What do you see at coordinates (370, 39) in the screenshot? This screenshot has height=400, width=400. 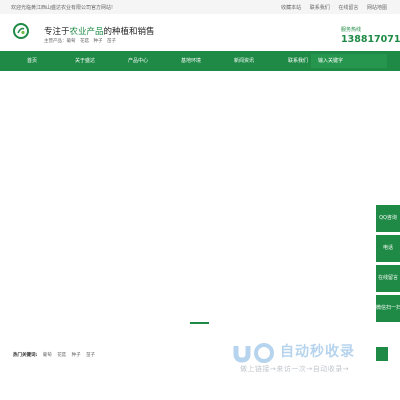 I see `hotline-number: 13881707189` at bounding box center [370, 39].